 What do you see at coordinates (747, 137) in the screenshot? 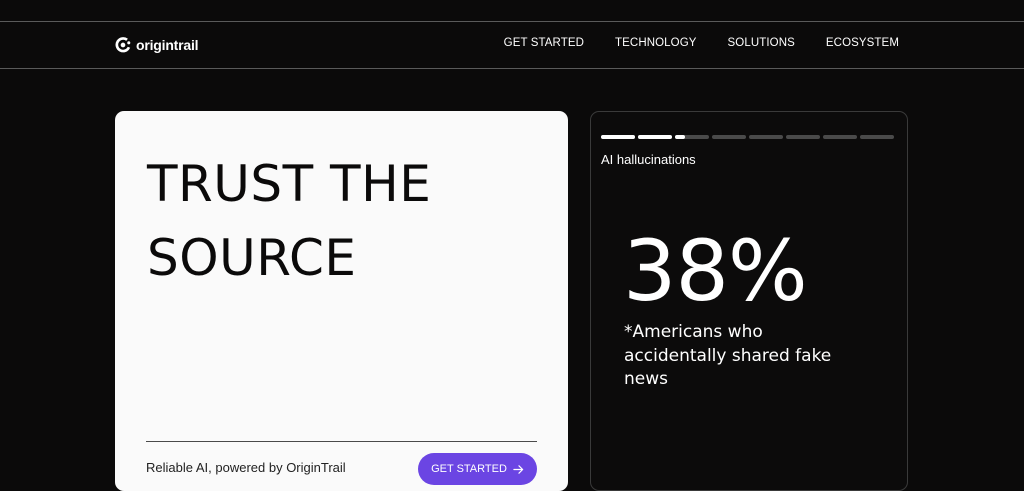
I see `carousel-progress` at bounding box center [747, 137].